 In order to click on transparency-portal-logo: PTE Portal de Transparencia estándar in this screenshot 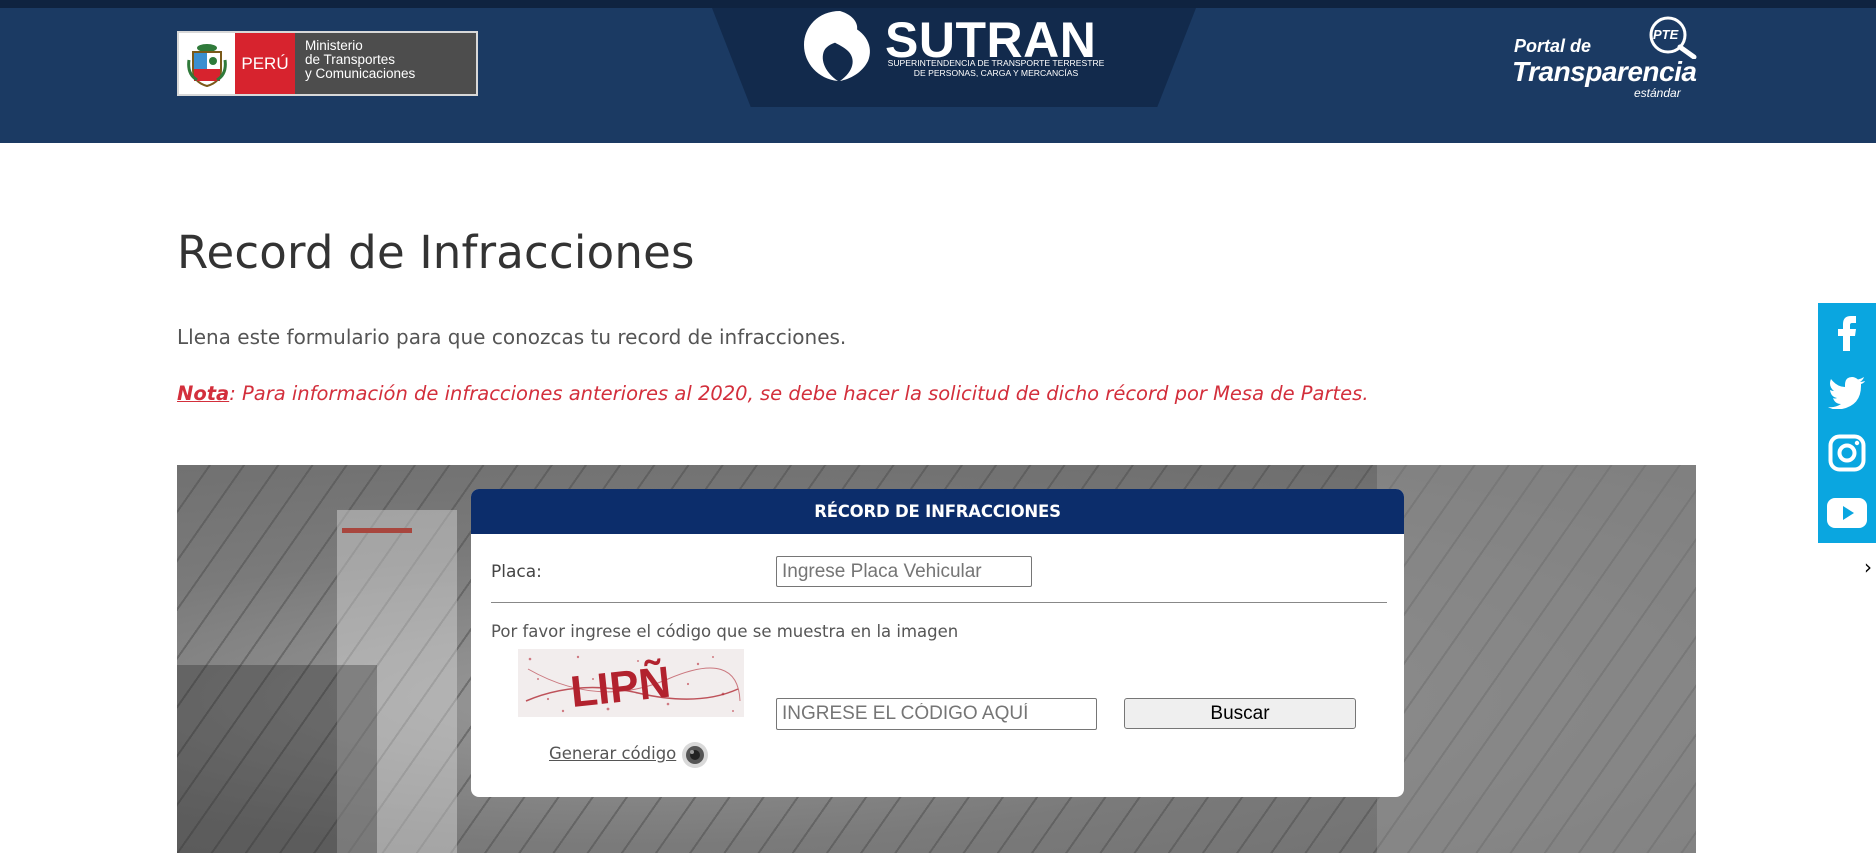, I will do `click(1605, 60)`.